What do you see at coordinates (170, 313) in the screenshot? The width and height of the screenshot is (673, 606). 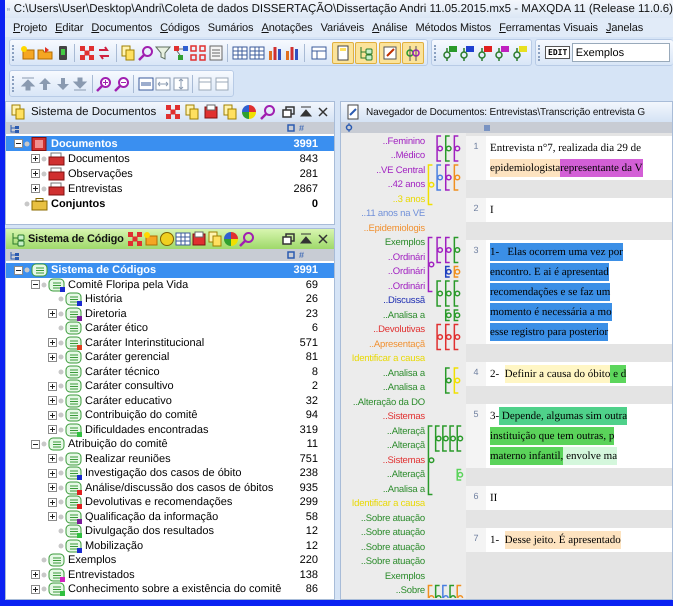 I see `tree-item: Diretoria 23` at bounding box center [170, 313].